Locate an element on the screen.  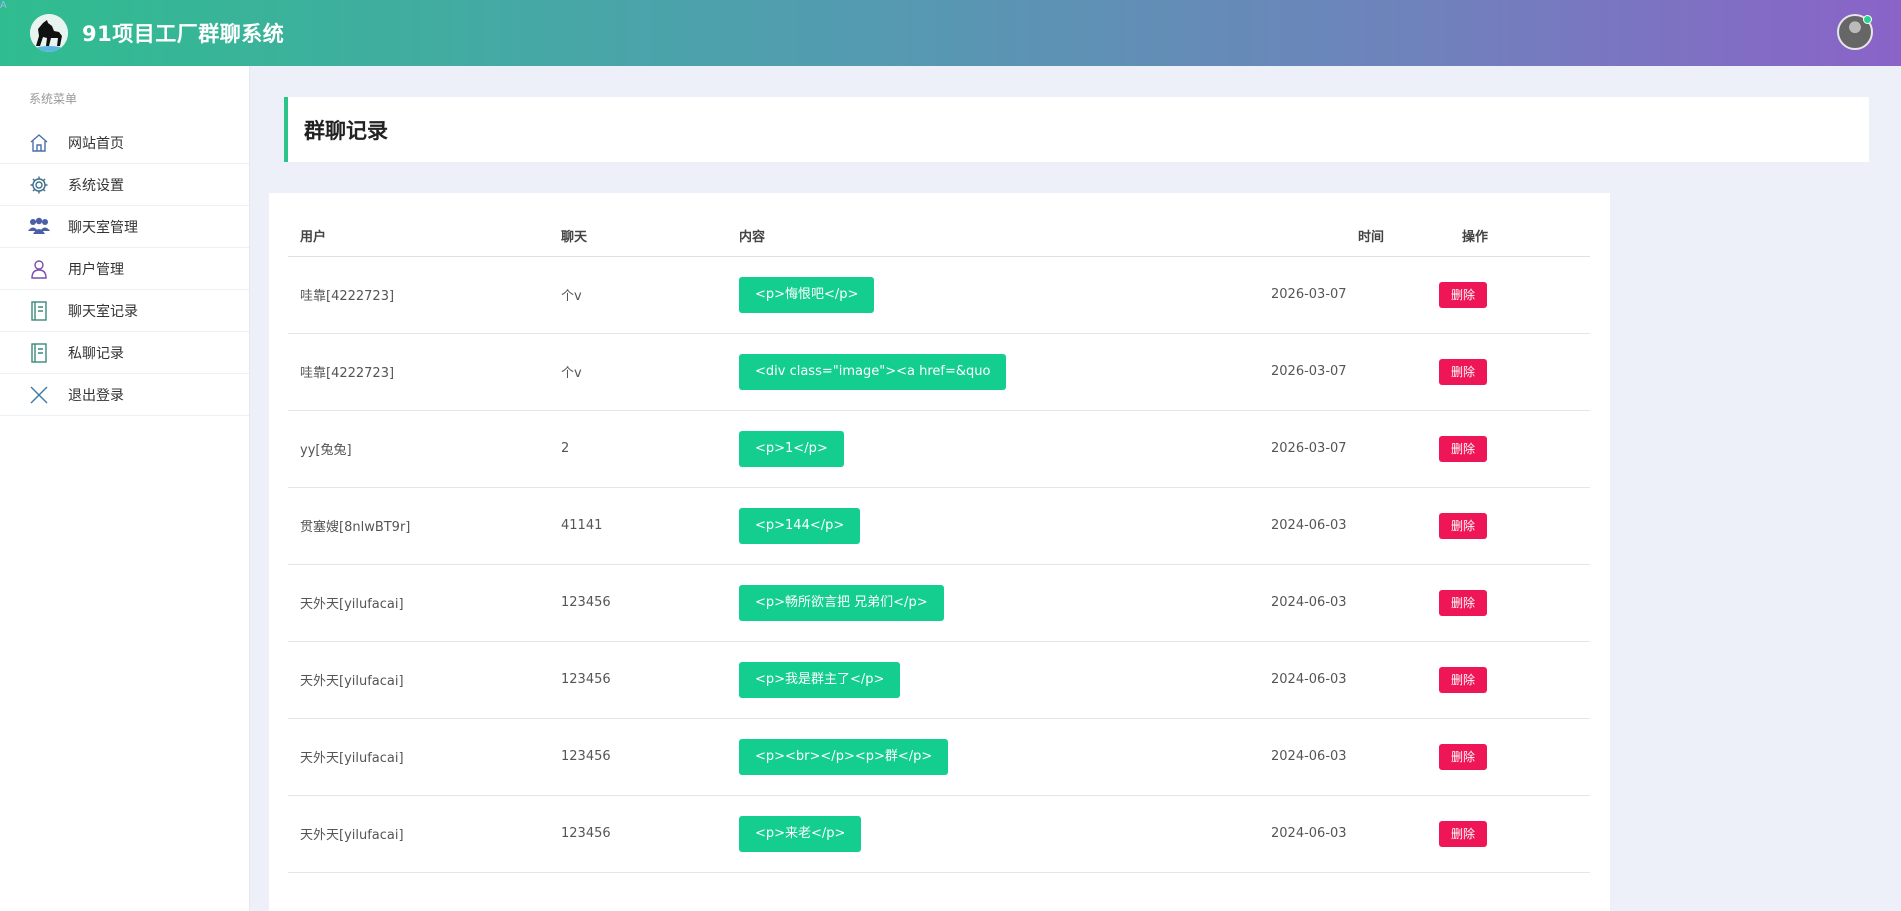
content-tag: <p>来老</p> is located at coordinates (800, 833).